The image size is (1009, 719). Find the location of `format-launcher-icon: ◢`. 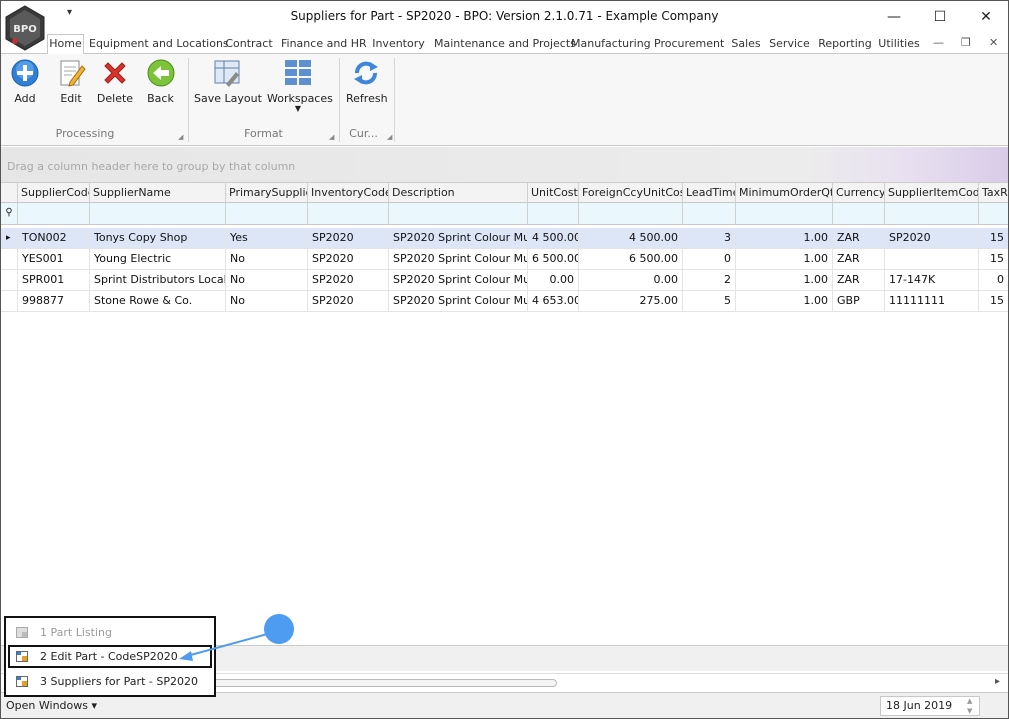

format-launcher-icon: ◢ is located at coordinates (331, 137).